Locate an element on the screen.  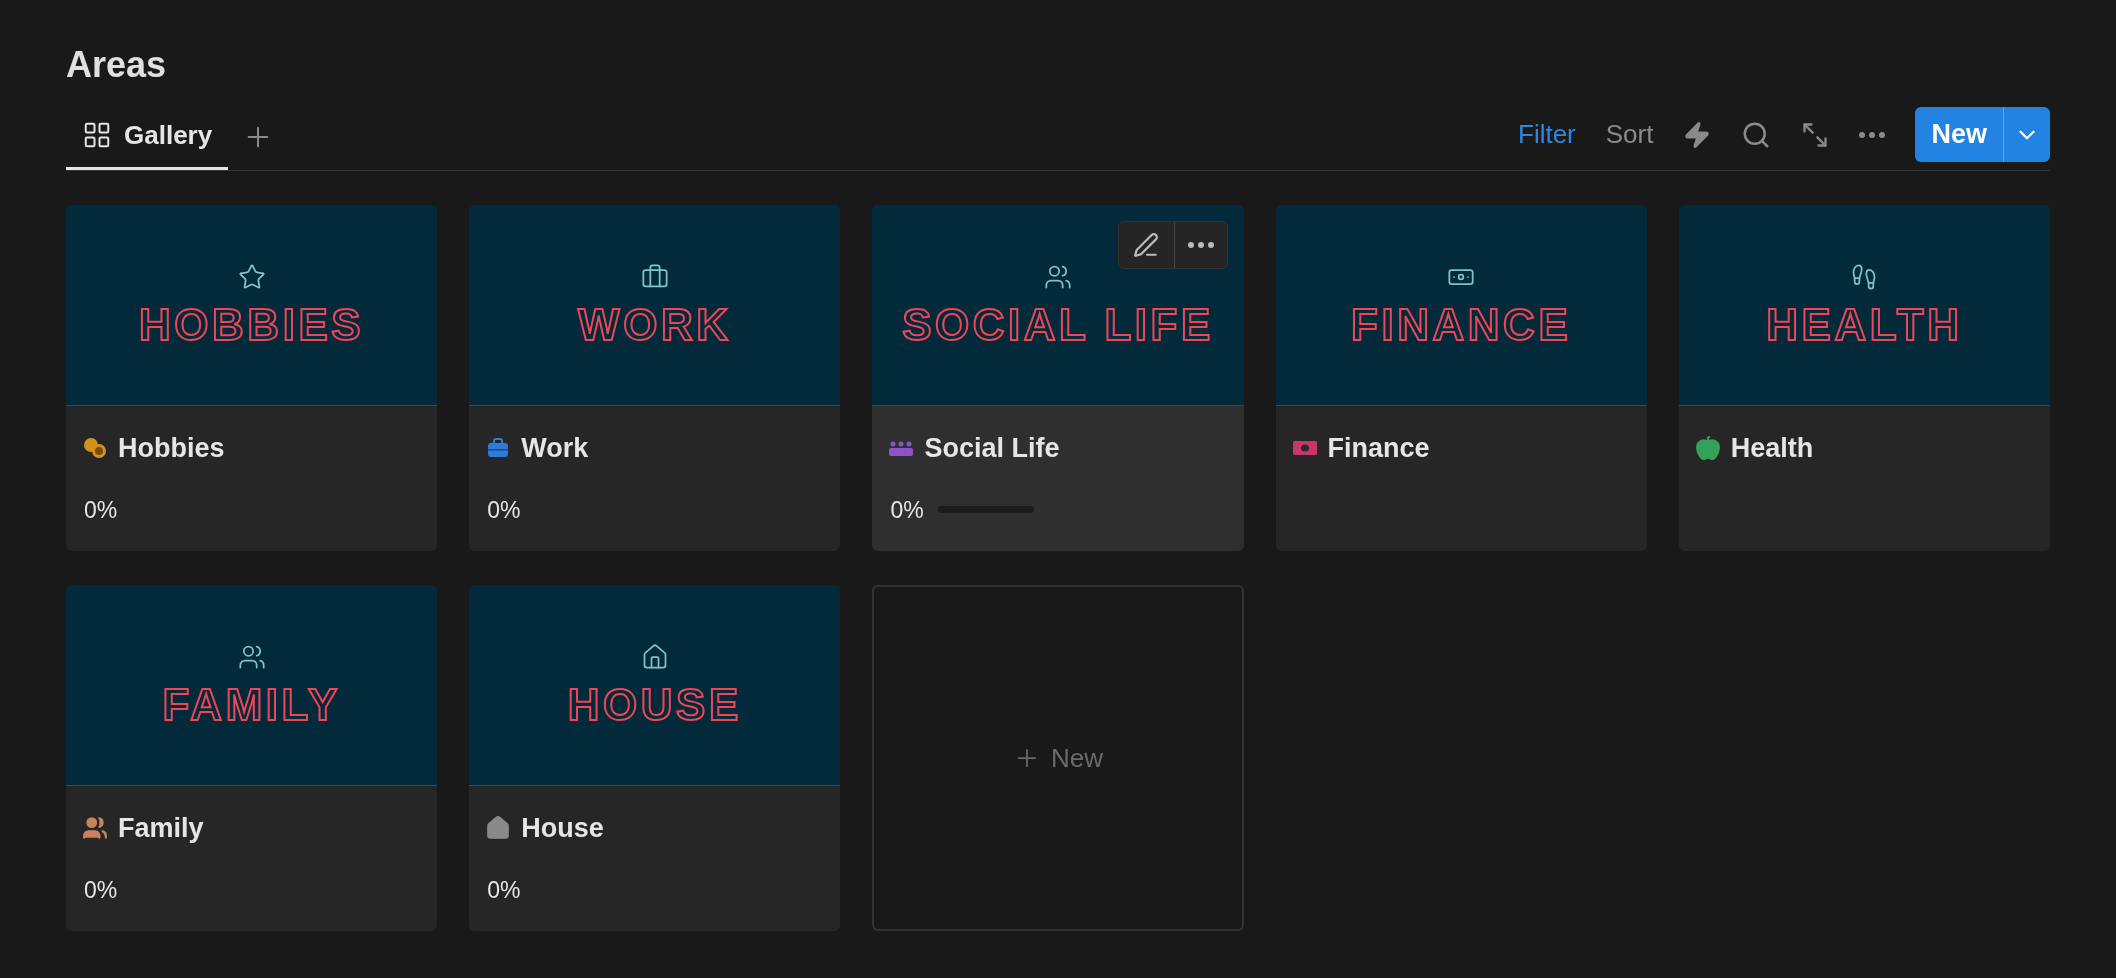
card-title: Finance is located at coordinates (1378, 448).